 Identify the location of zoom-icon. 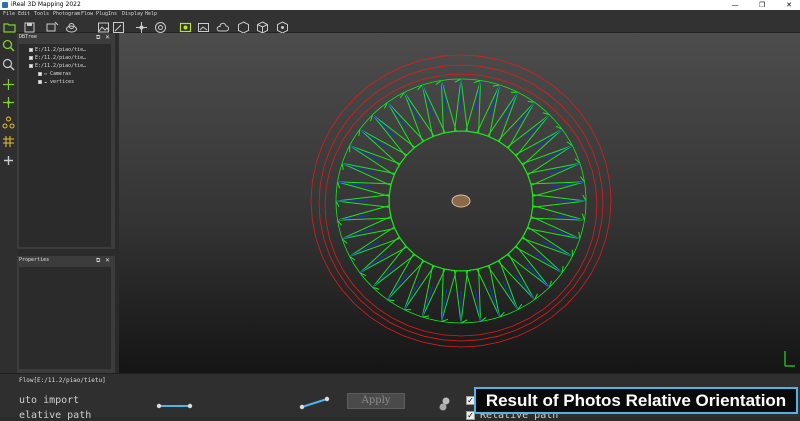
(8, 62).